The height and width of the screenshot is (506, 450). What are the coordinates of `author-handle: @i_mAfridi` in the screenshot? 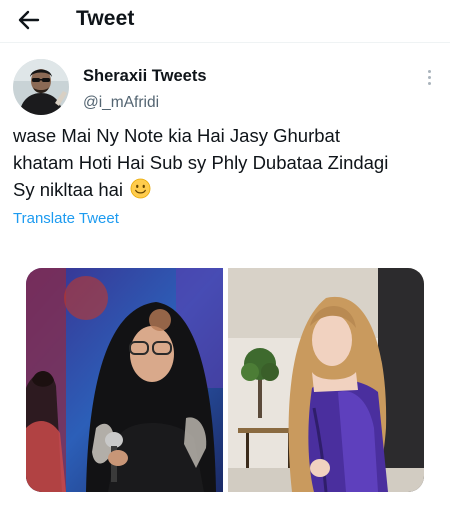 It's located at (121, 103).